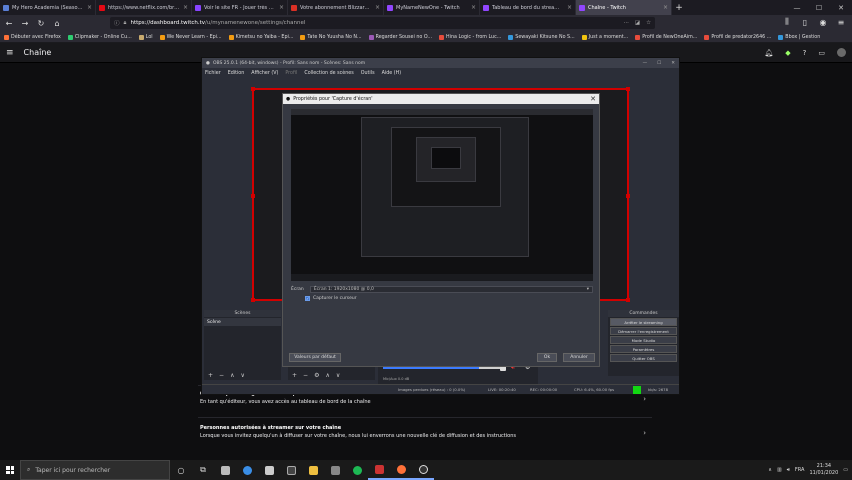 The width and height of the screenshot is (852, 480). Describe the element at coordinates (9, 24) in the screenshot. I see `back-icon: ←` at that location.